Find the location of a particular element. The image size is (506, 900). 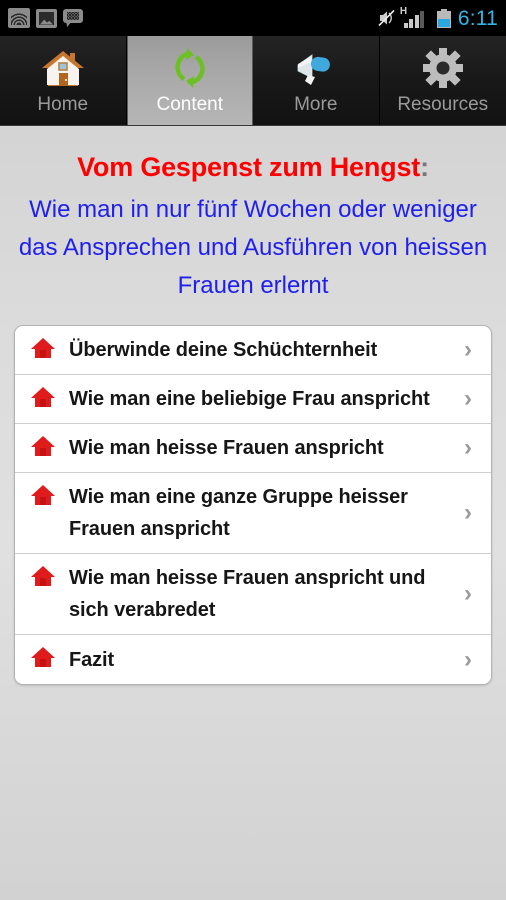

tab-resources: Resources is located at coordinates (442, 80).